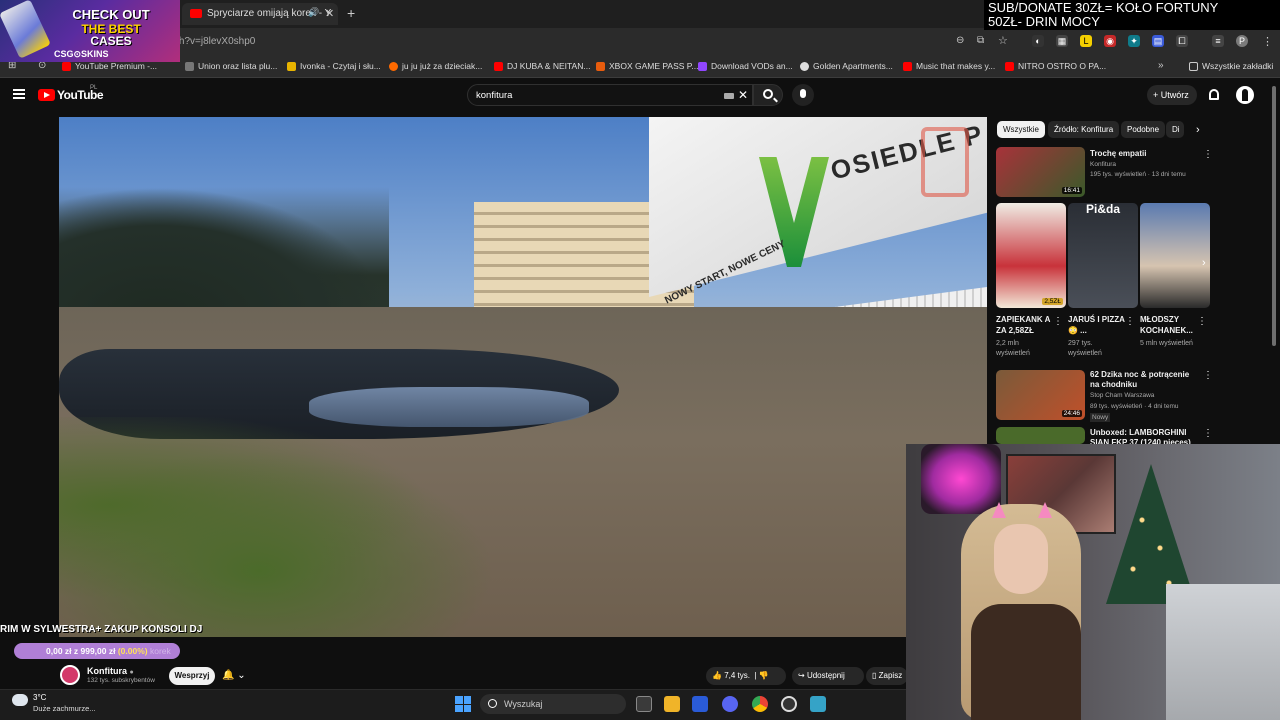 Image resolution: width=1280 pixels, height=720 pixels. What do you see at coordinates (1231, 66) in the screenshot?
I see `all-bookmarks-folder: Wszystkie zakładki` at bounding box center [1231, 66].